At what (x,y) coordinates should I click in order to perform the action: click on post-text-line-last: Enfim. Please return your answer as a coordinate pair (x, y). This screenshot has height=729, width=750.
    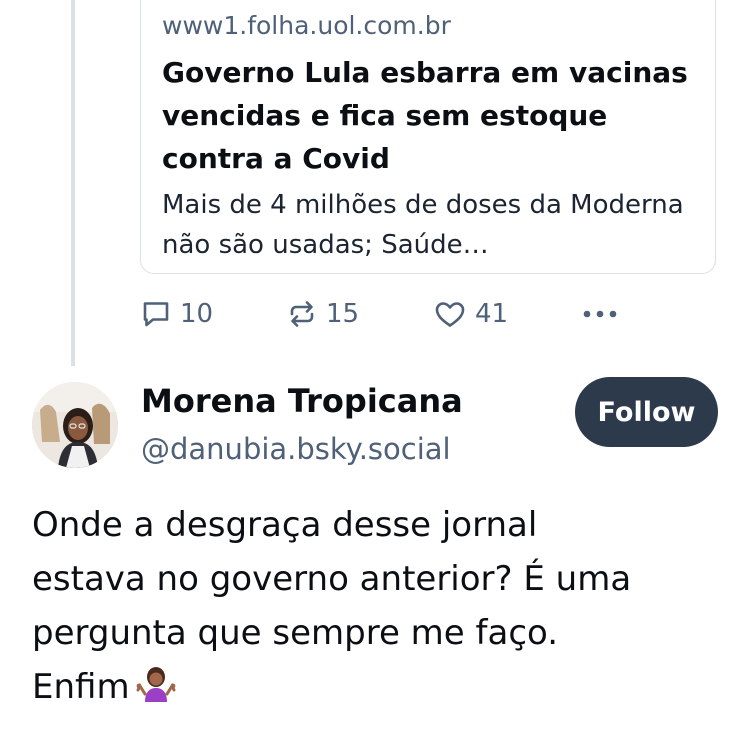
    Looking at the image, I should click on (377, 690).